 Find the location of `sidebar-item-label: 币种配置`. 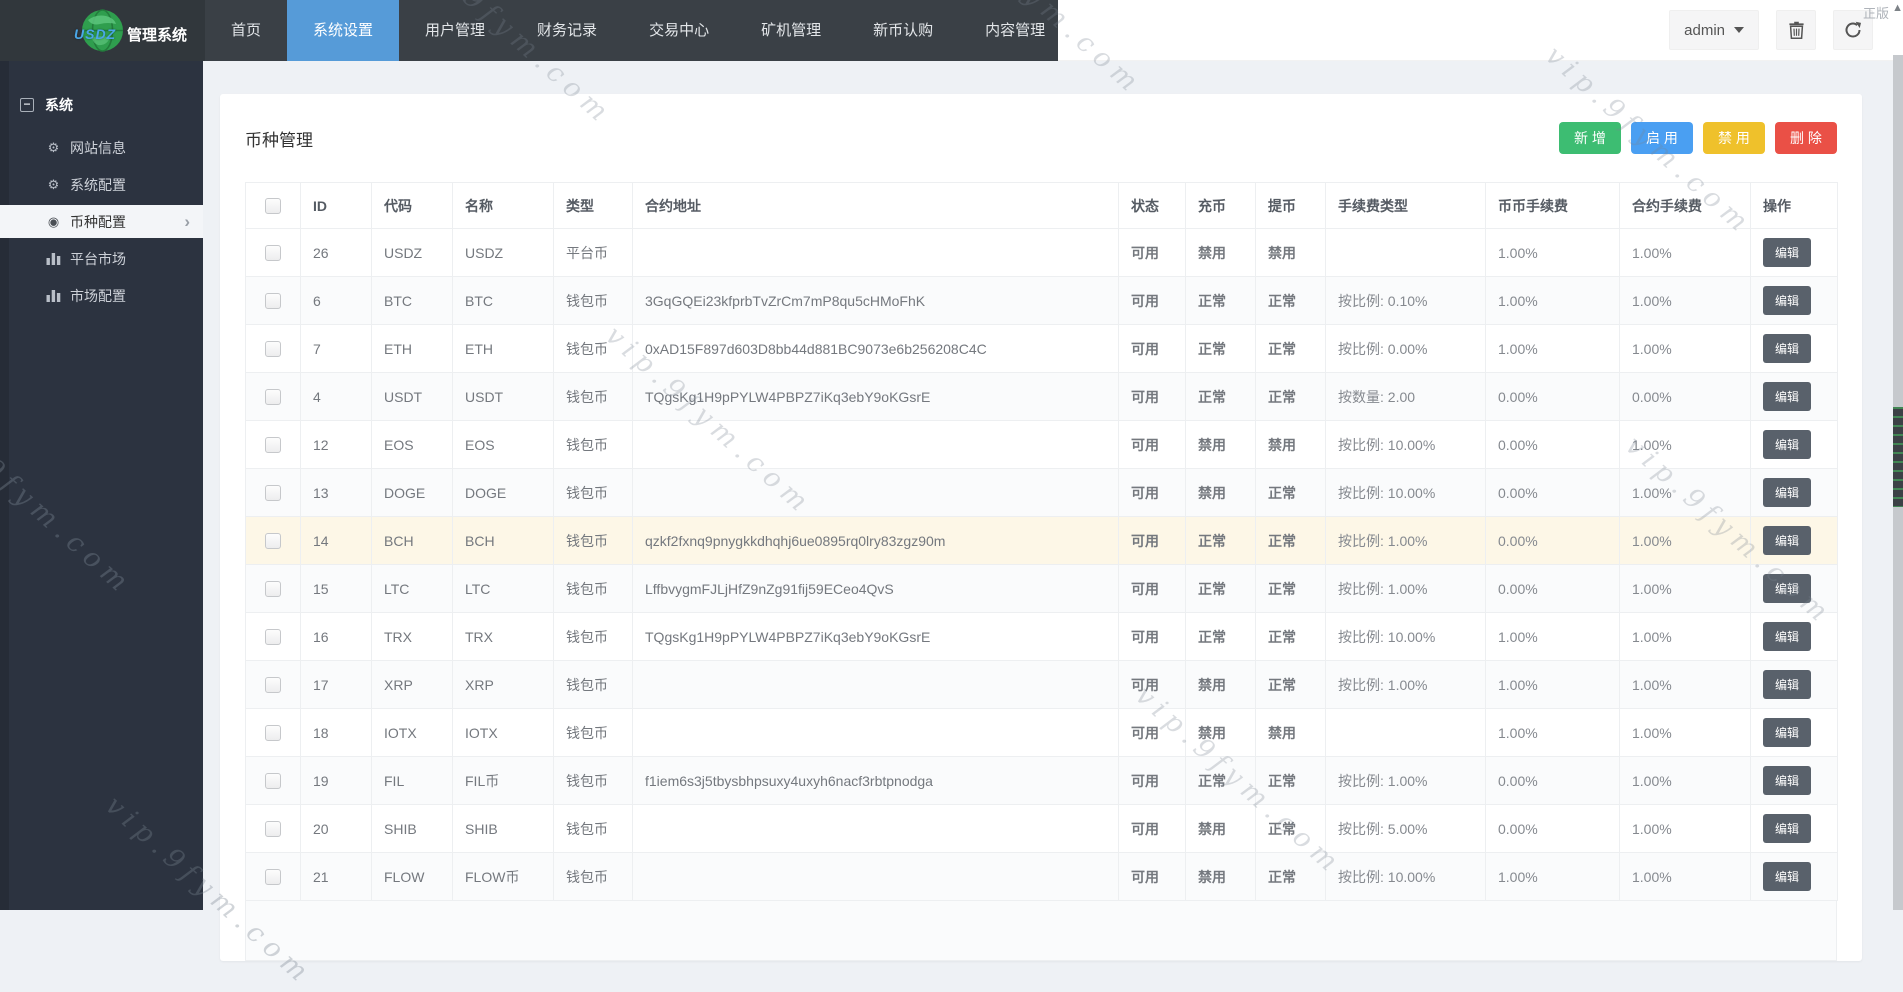

sidebar-item-label: 币种配置 is located at coordinates (98, 222).